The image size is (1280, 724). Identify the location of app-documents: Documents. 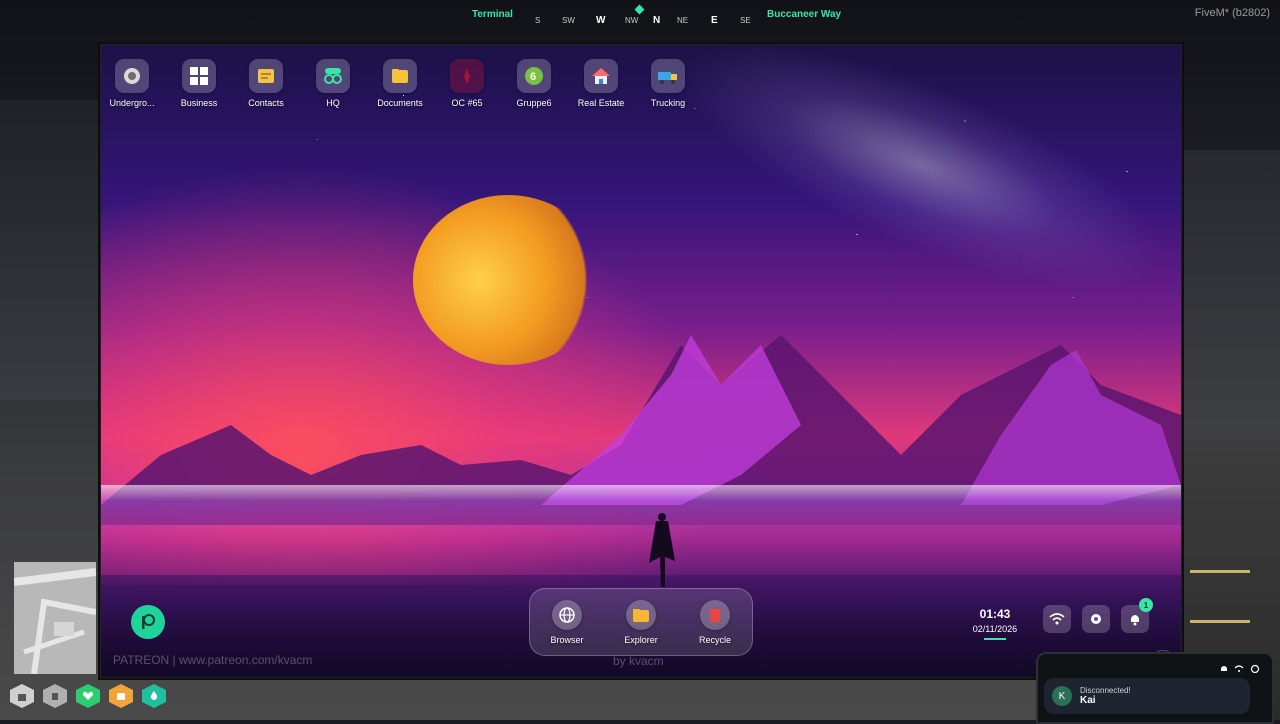
(400, 83).